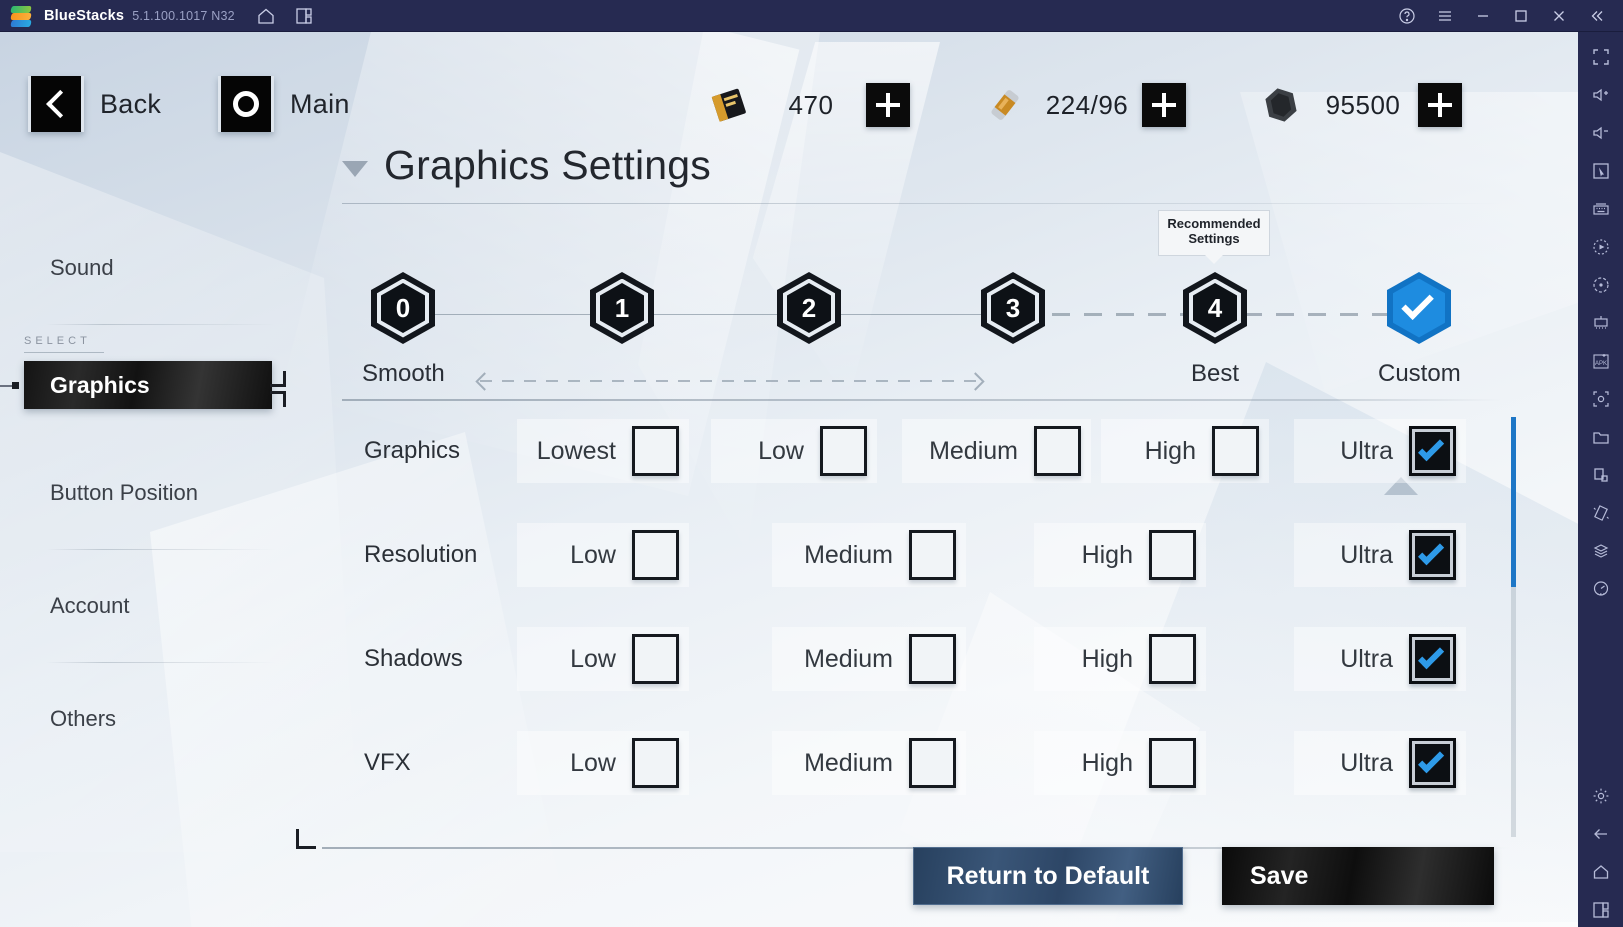  Describe the element at coordinates (421, 554) in the screenshot. I see `row-label: Resolution` at that location.